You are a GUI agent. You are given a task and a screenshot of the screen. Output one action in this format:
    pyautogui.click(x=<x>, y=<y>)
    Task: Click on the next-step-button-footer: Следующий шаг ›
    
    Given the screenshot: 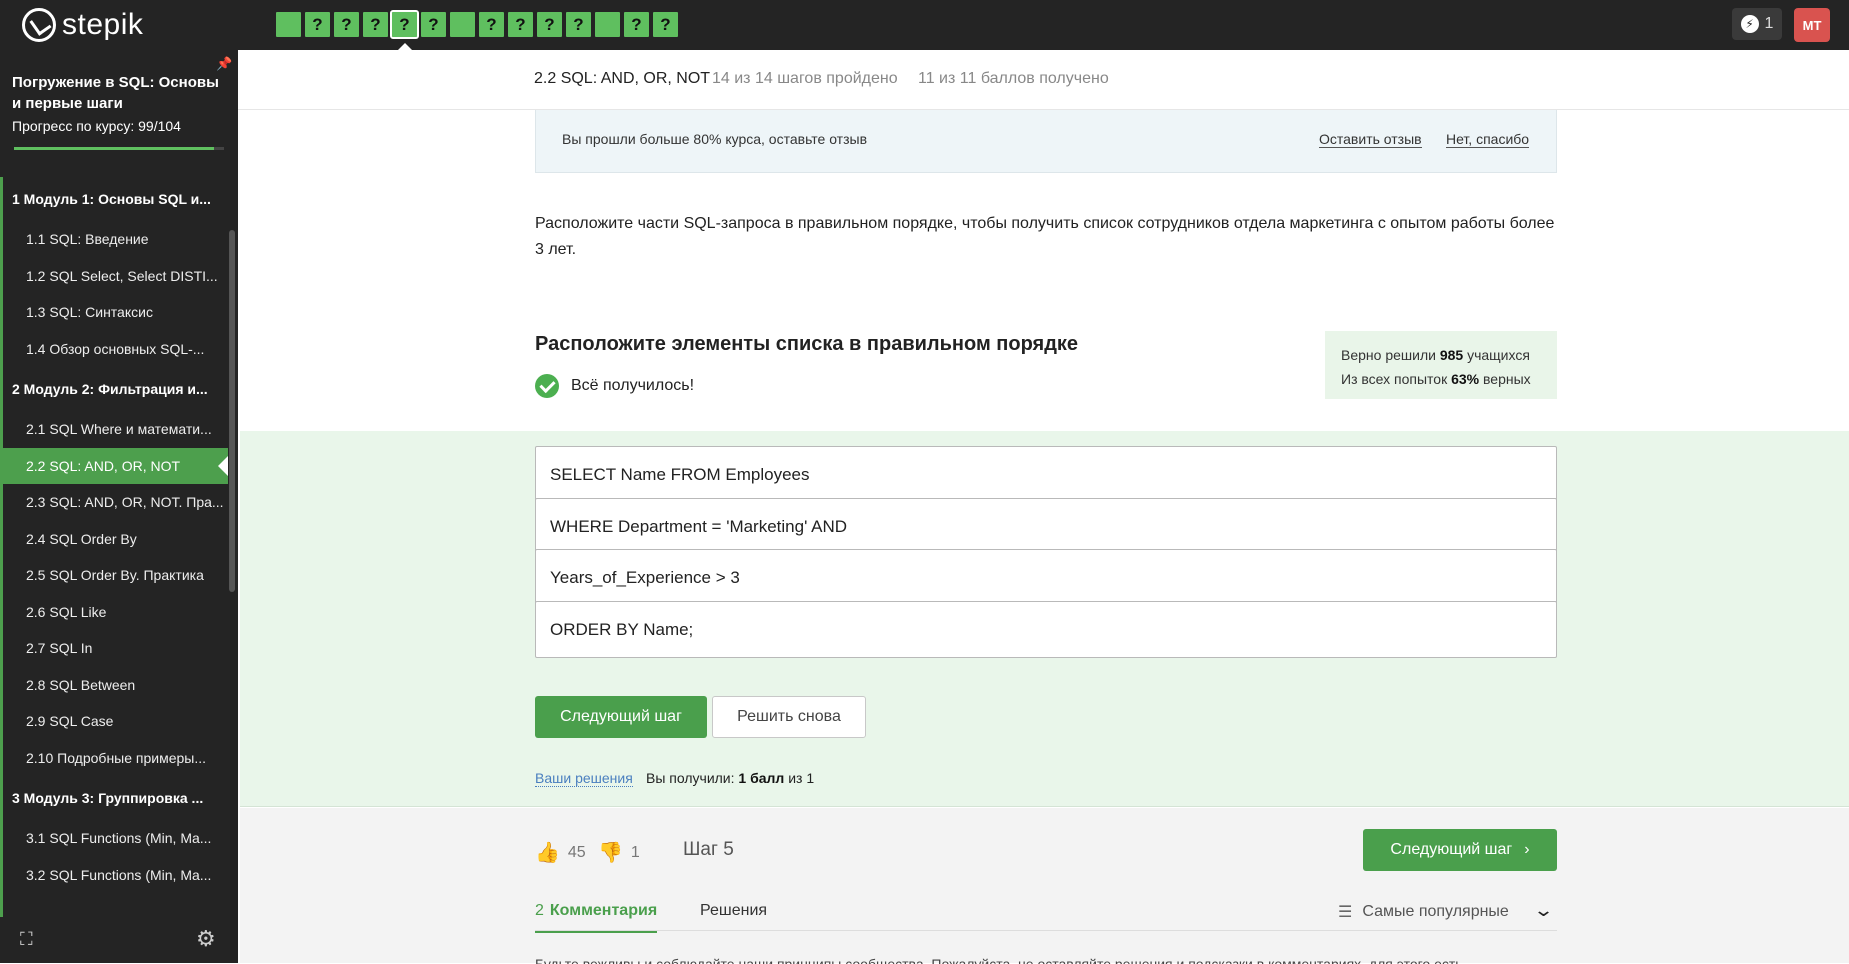 What is the action you would take?
    pyautogui.click(x=1460, y=850)
    